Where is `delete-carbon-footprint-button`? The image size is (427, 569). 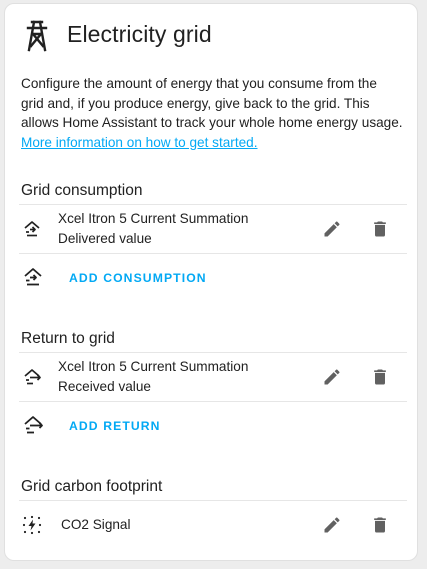 delete-carbon-footprint-button is located at coordinates (380, 525).